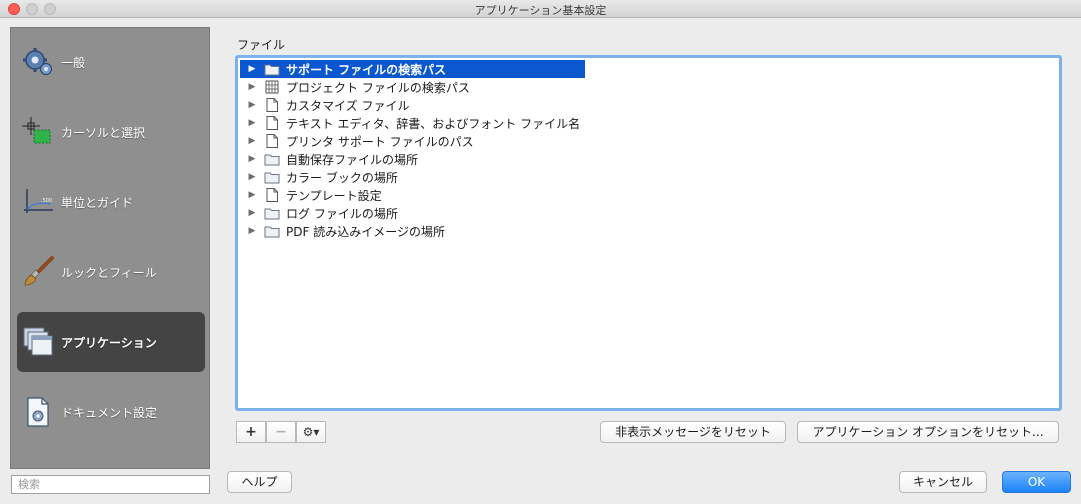 This screenshot has height=504, width=1081. What do you see at coordinates (272, 87) in the screenshot?
I see `project-file-icon` at bounding box center [272, 87].